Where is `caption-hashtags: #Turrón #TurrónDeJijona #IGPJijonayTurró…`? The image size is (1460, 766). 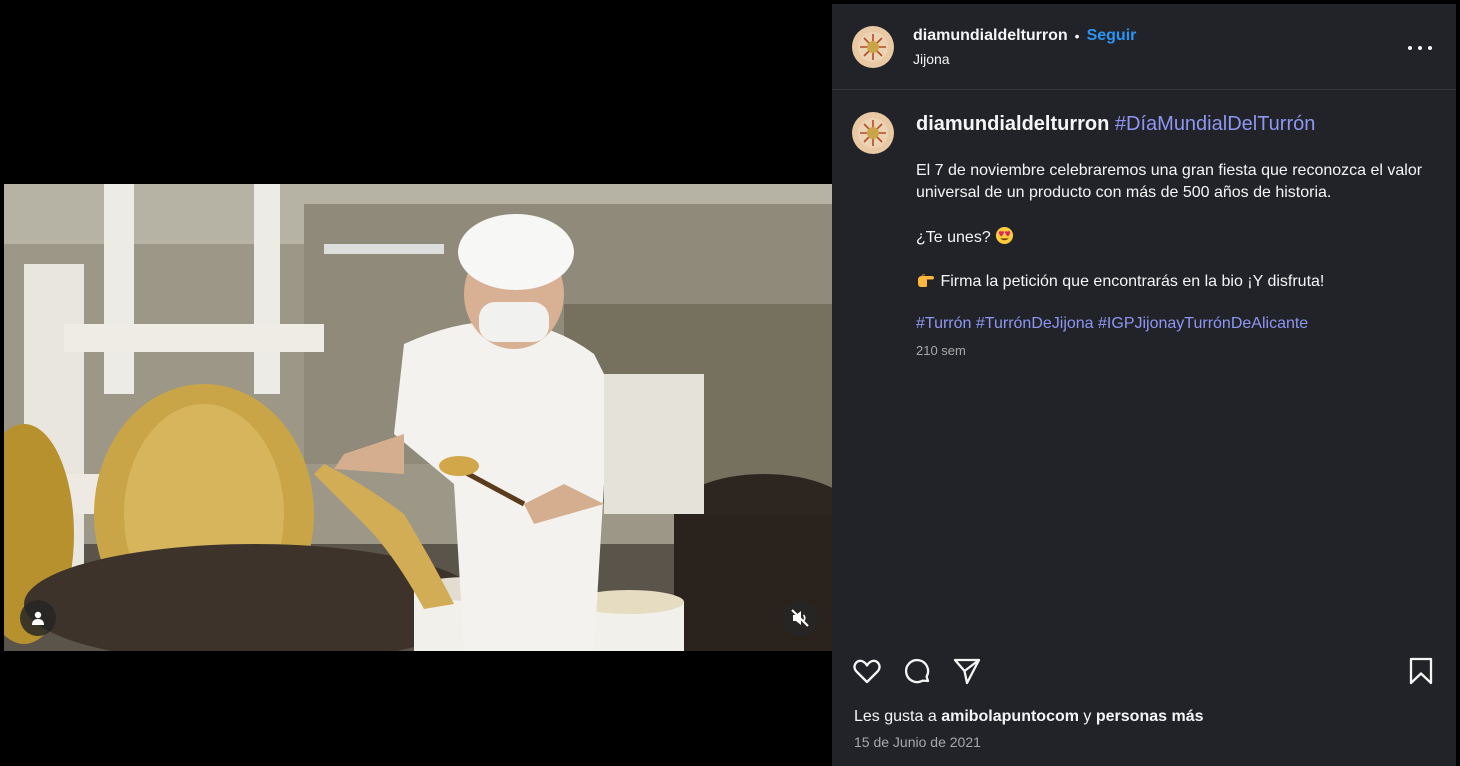
caption-hashtags: #Turrón #TurrónDeJijona #IGPJijonayTurró… is located at coordinates (1174, 324).